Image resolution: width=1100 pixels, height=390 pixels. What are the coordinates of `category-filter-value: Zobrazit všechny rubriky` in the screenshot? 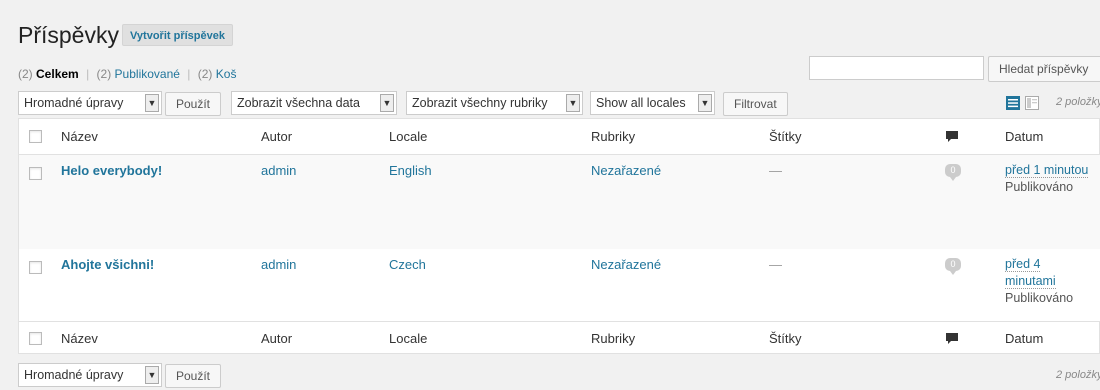 It's located at (480, 103).